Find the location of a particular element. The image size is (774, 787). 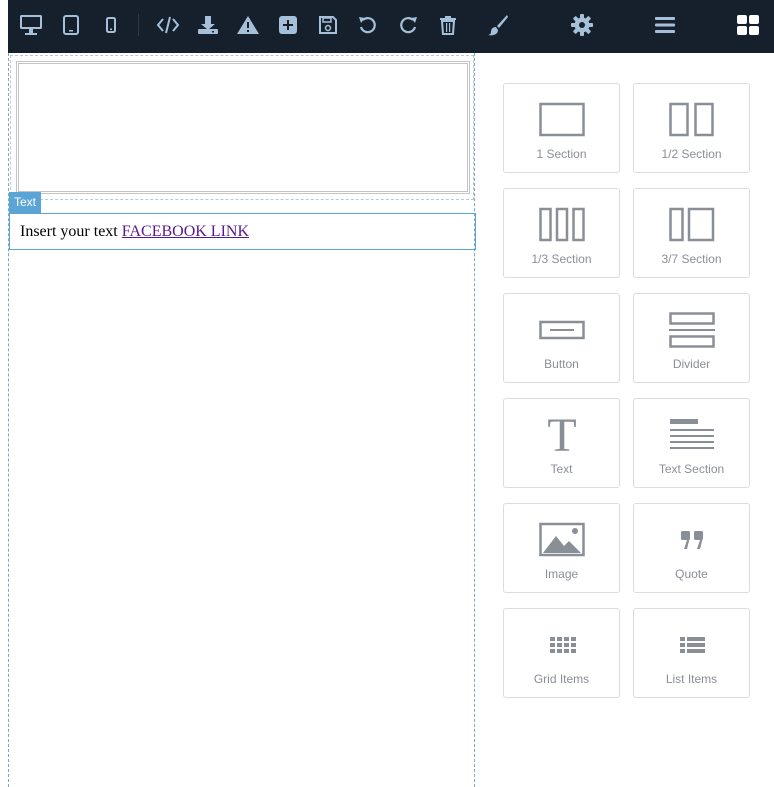

download-icon is located at coordinates (208, 25).